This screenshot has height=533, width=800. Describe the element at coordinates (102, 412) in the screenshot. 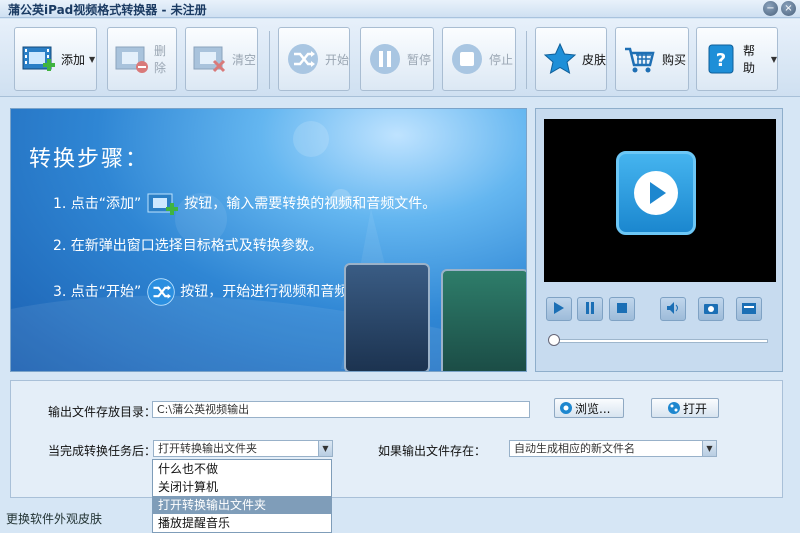

I see `output-dir-label: 输出文件存放目录：` at that location.